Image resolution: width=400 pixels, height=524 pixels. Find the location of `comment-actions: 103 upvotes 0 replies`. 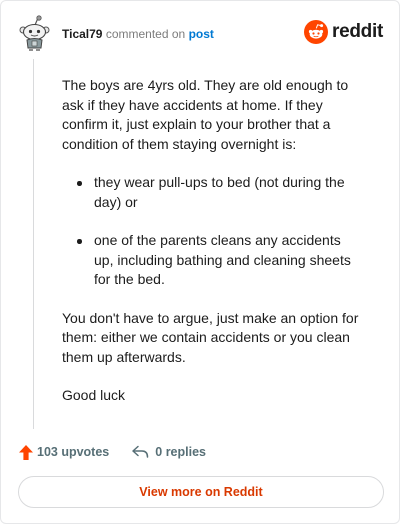

comment-actions: 103 upvotes 0 replies is located at coordinates (112, 452).